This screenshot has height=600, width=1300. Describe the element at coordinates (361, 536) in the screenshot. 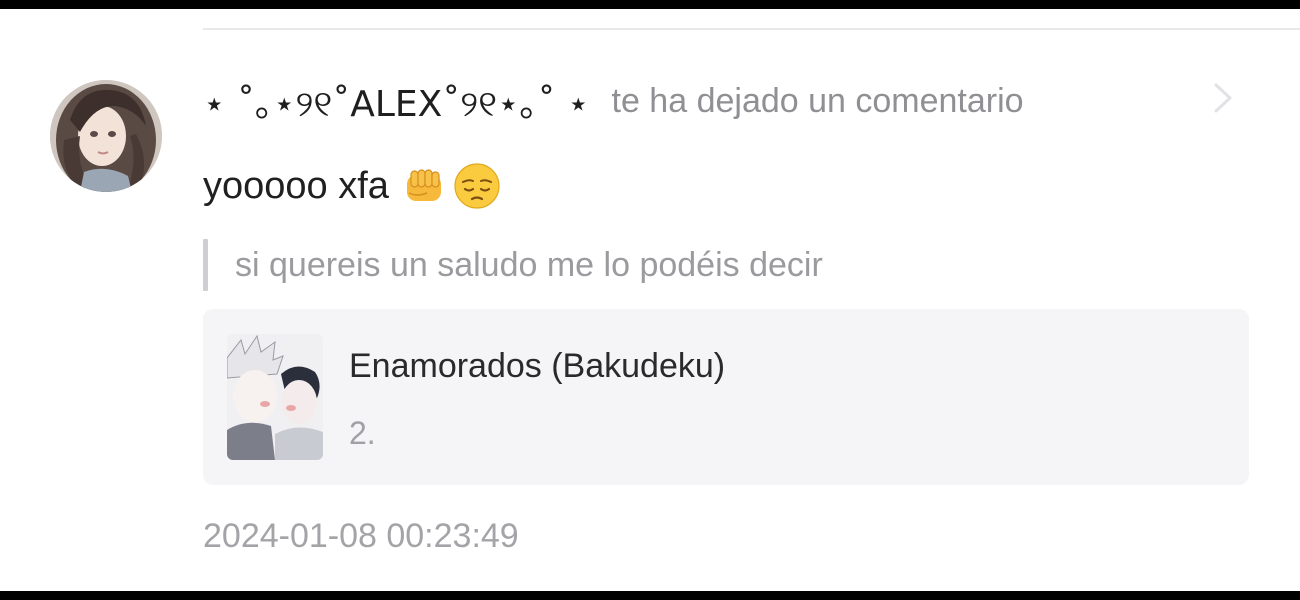

I see `timestamp: 2024-01-08 00:23:49` at that location.